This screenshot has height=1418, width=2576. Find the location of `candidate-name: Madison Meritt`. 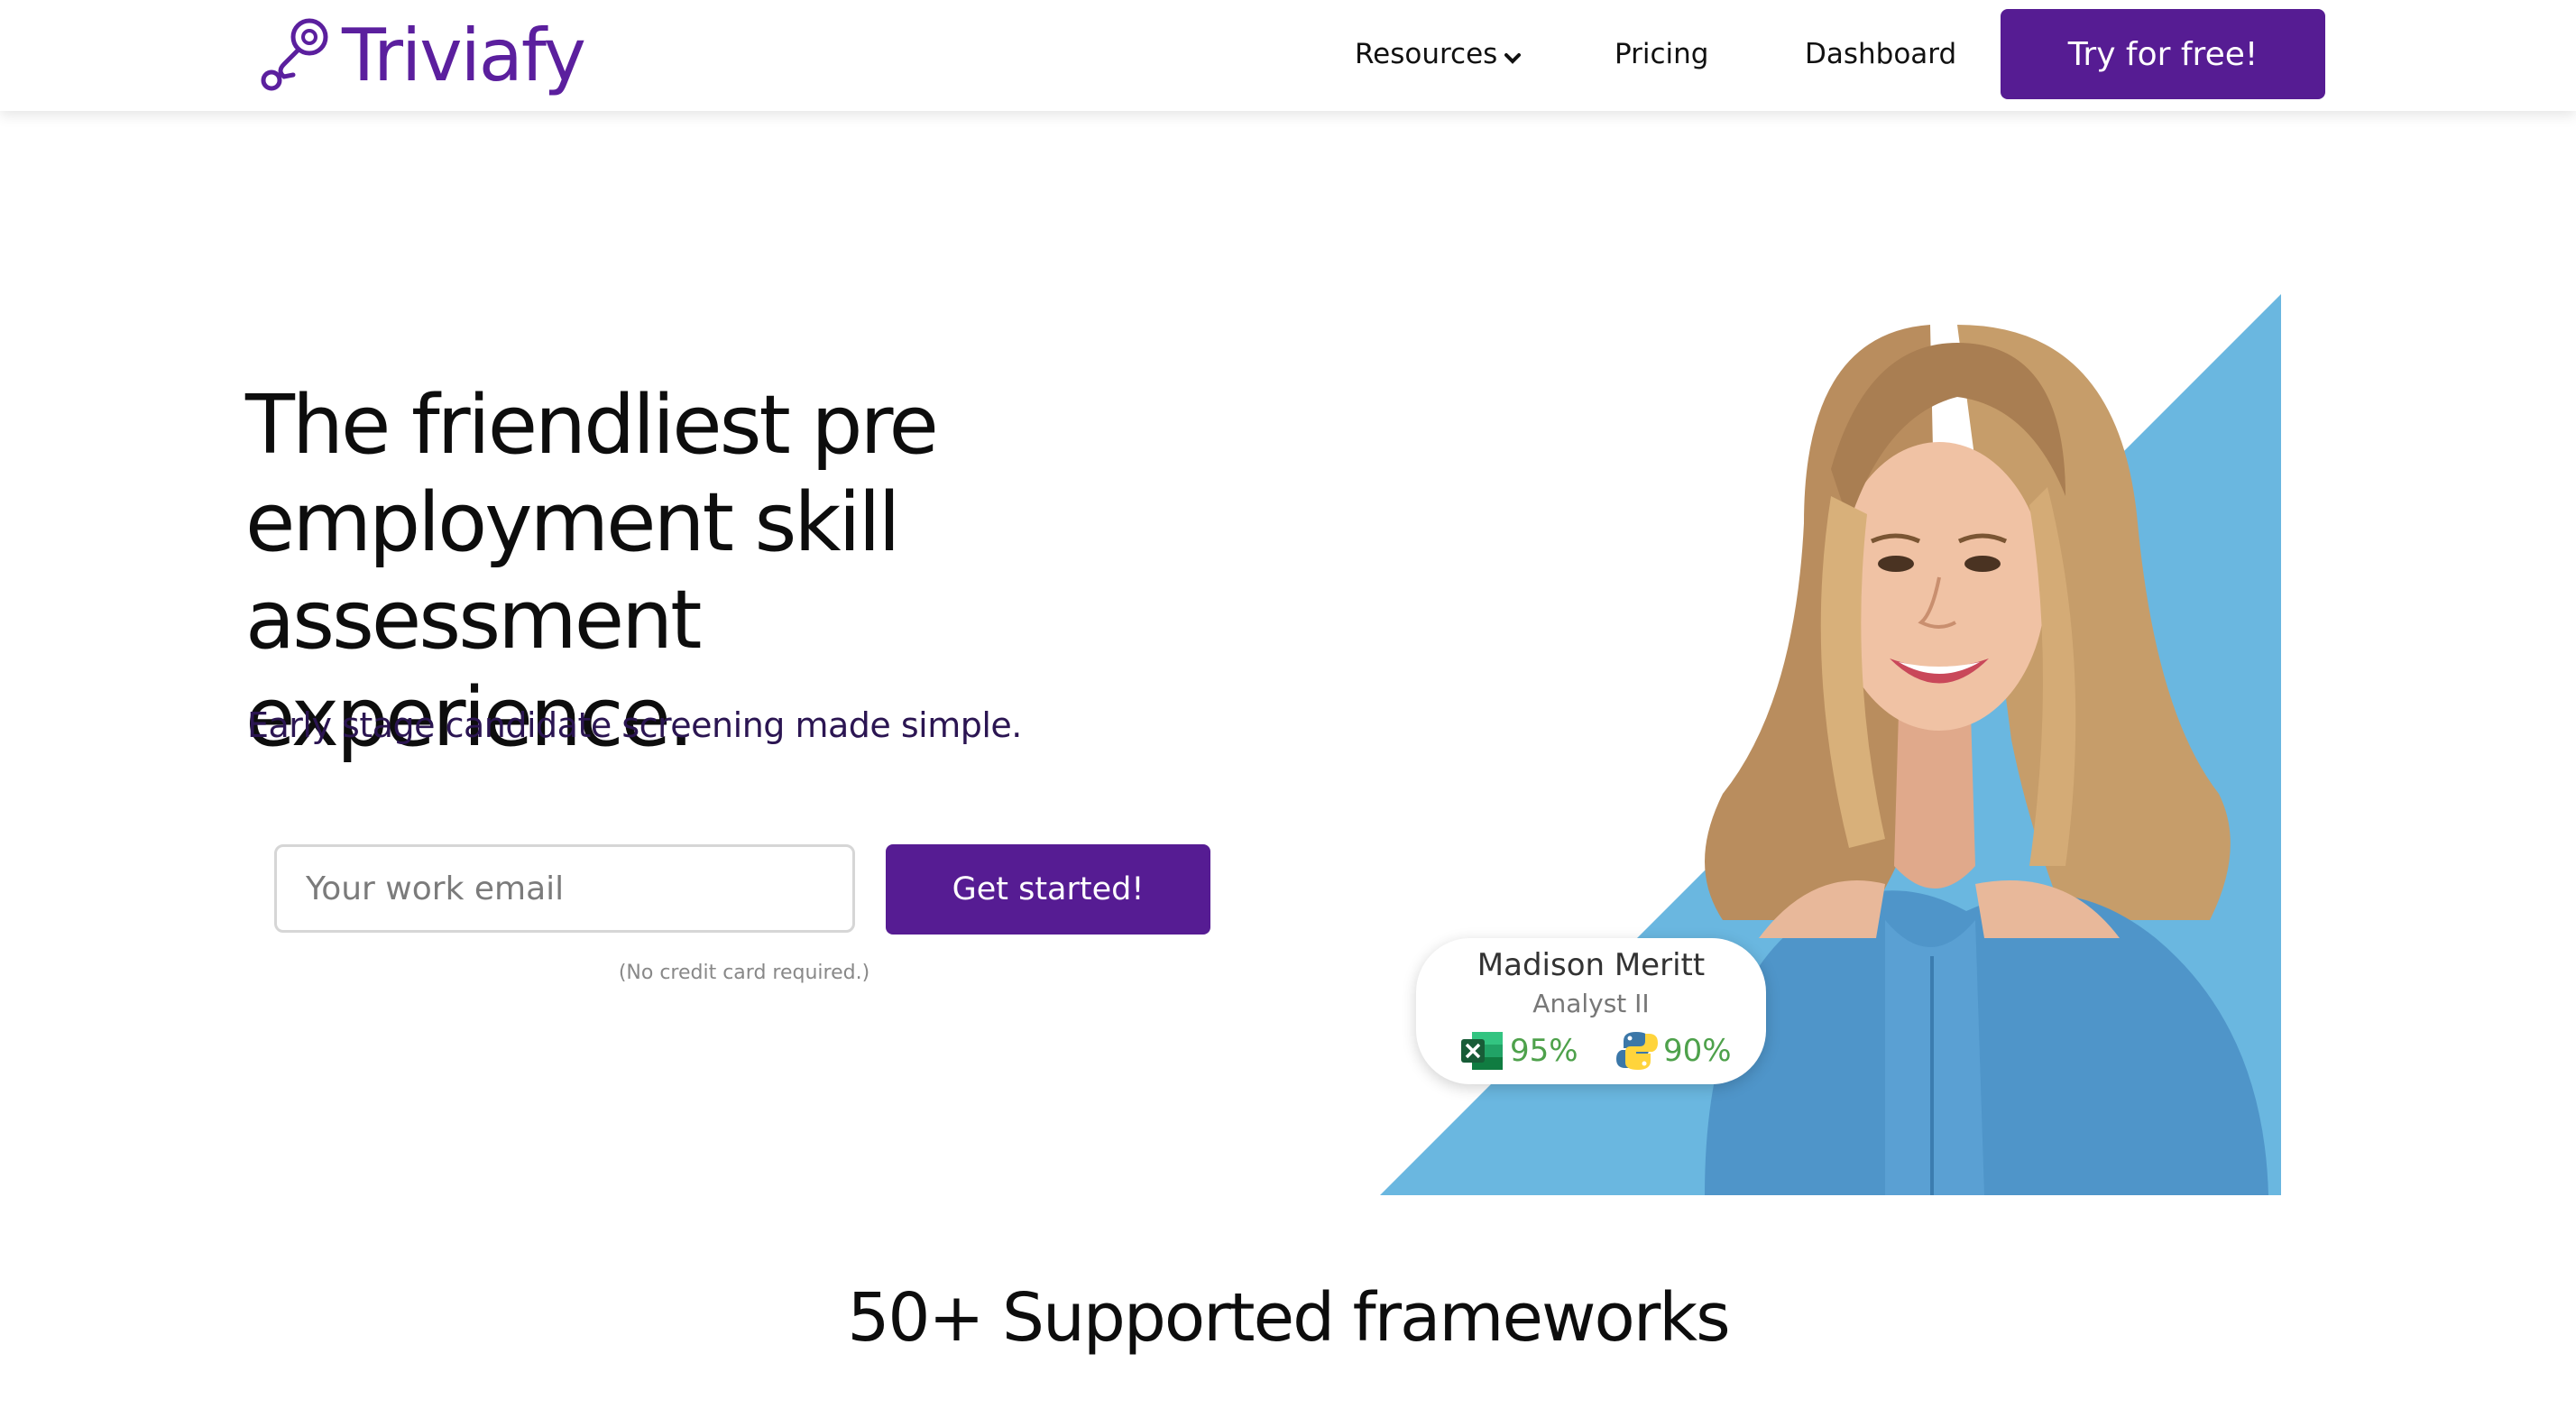

candidate-name: Madison Meritt is located at coordinates (1592, 965).